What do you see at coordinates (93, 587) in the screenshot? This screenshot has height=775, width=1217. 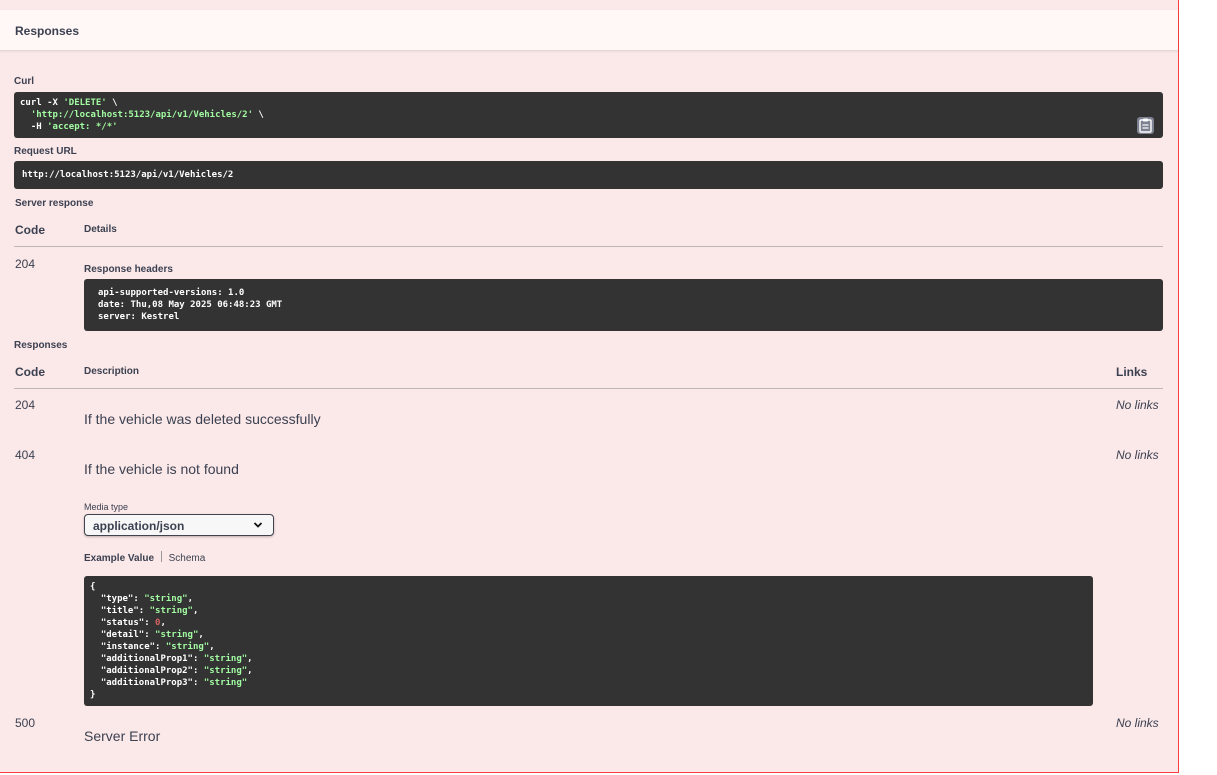 I see `json-open-brace: {` at bounding box center [93, 587].